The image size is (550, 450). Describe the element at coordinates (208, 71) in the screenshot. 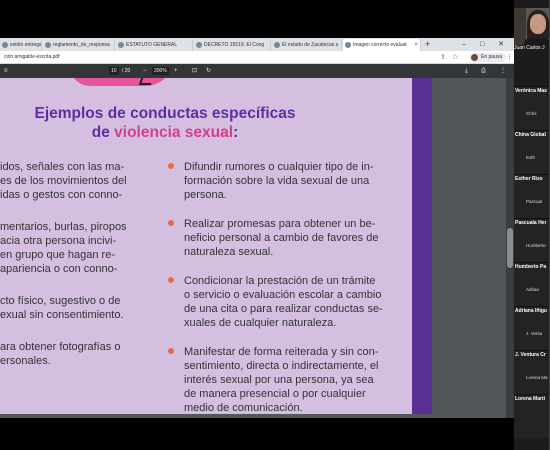

I see `rotate-icon: ↻` at that location.